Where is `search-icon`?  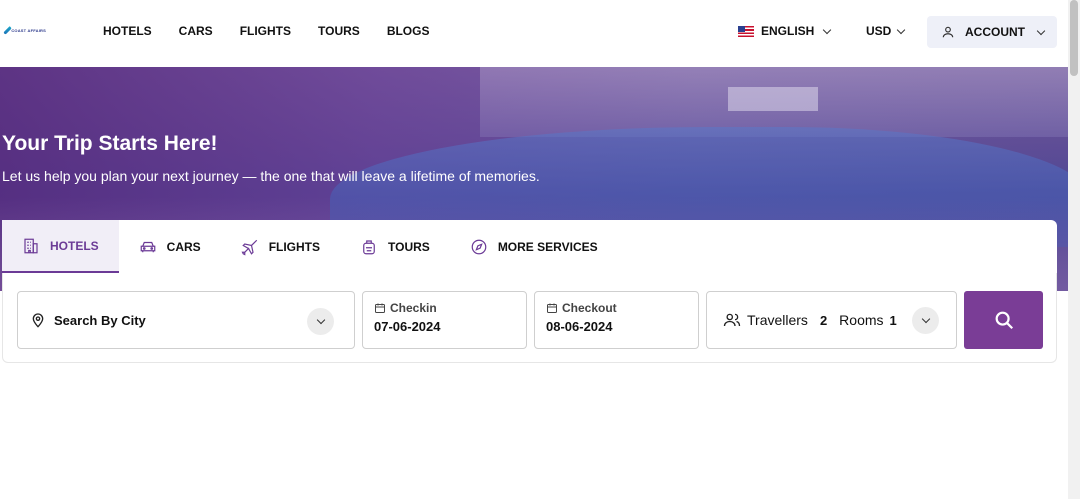 search-icon is located at coordinates (1004, 320).